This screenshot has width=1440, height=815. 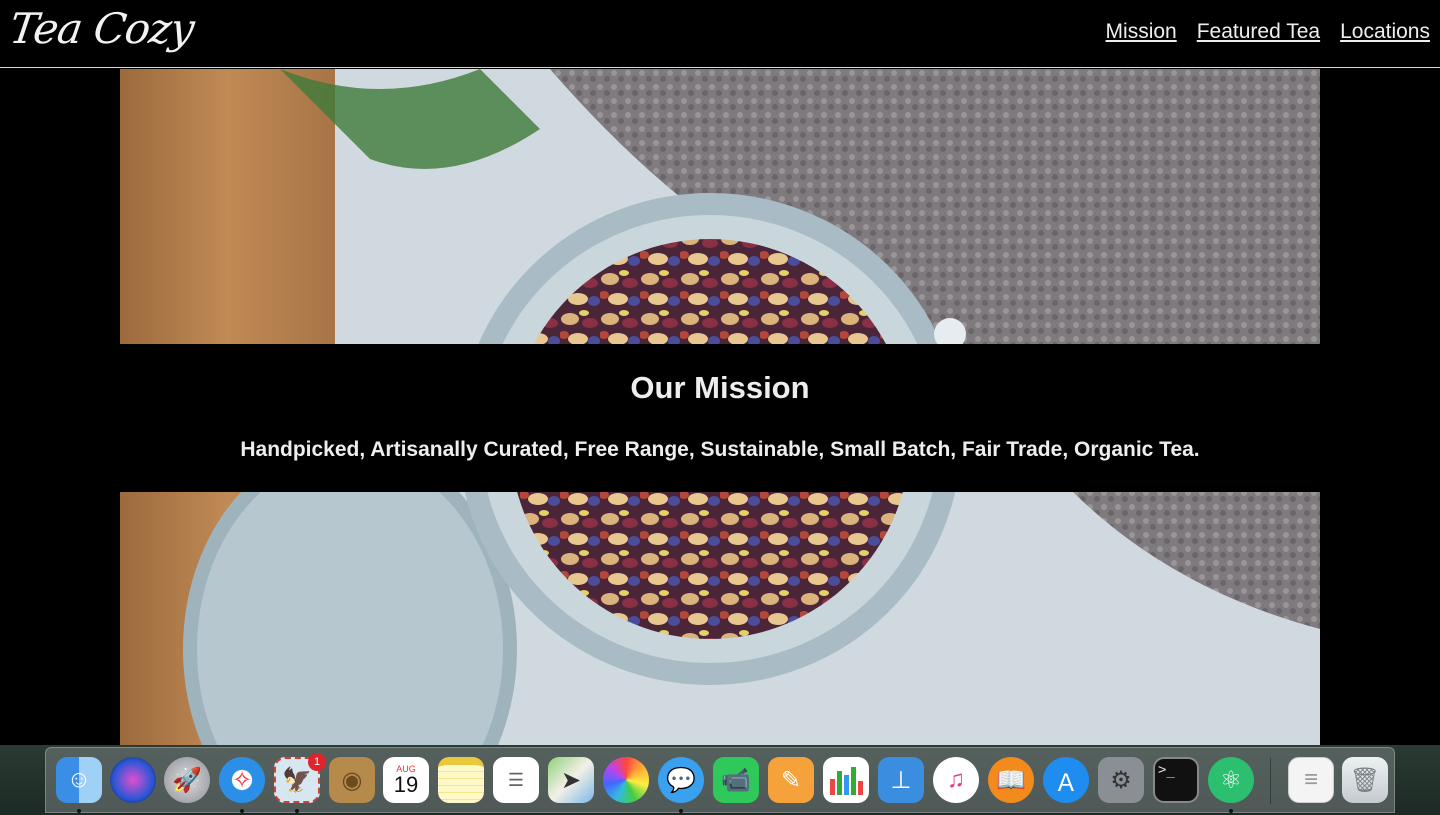 What do you see at coordinates (242, 780) in the screenshot?
I see `safari-icon: ✧` at bounding box center [242, 780].